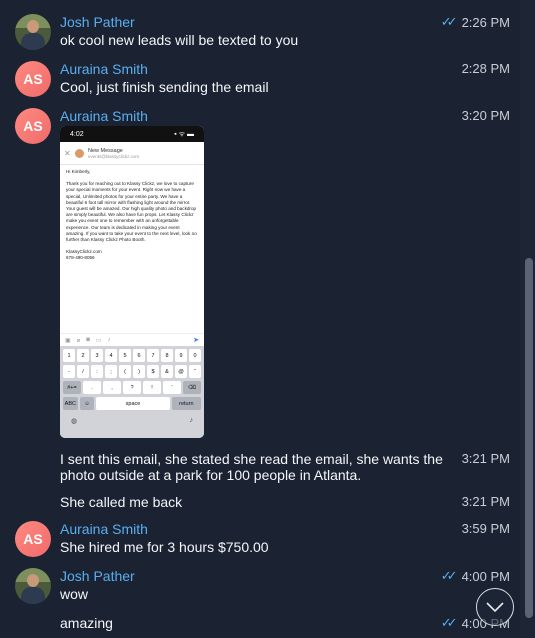  What do you see at coordinates (133, 403) in the screenshot?
I see `key-space: space` at bounding box center [133, 403].